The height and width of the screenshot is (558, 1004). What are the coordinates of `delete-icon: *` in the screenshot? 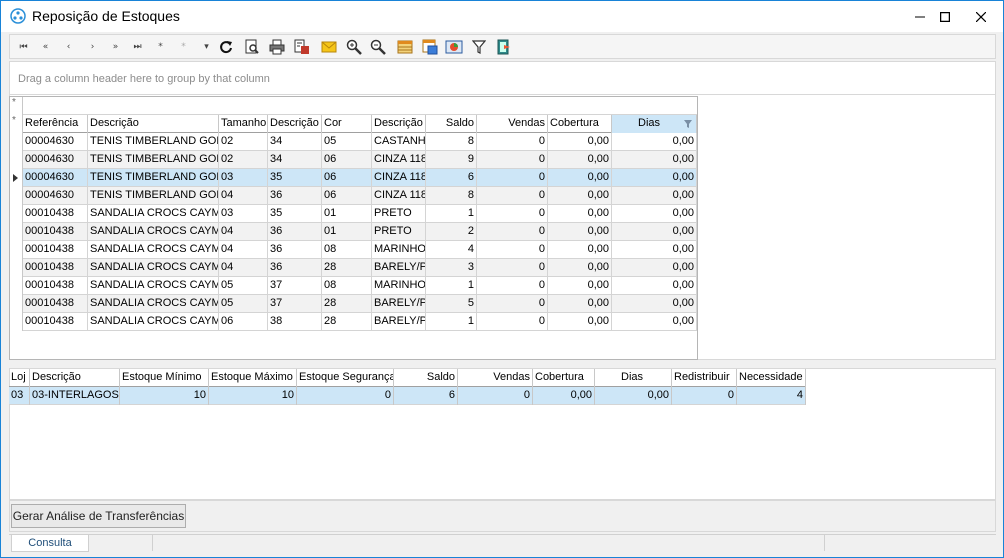 It's located at (183, 47).